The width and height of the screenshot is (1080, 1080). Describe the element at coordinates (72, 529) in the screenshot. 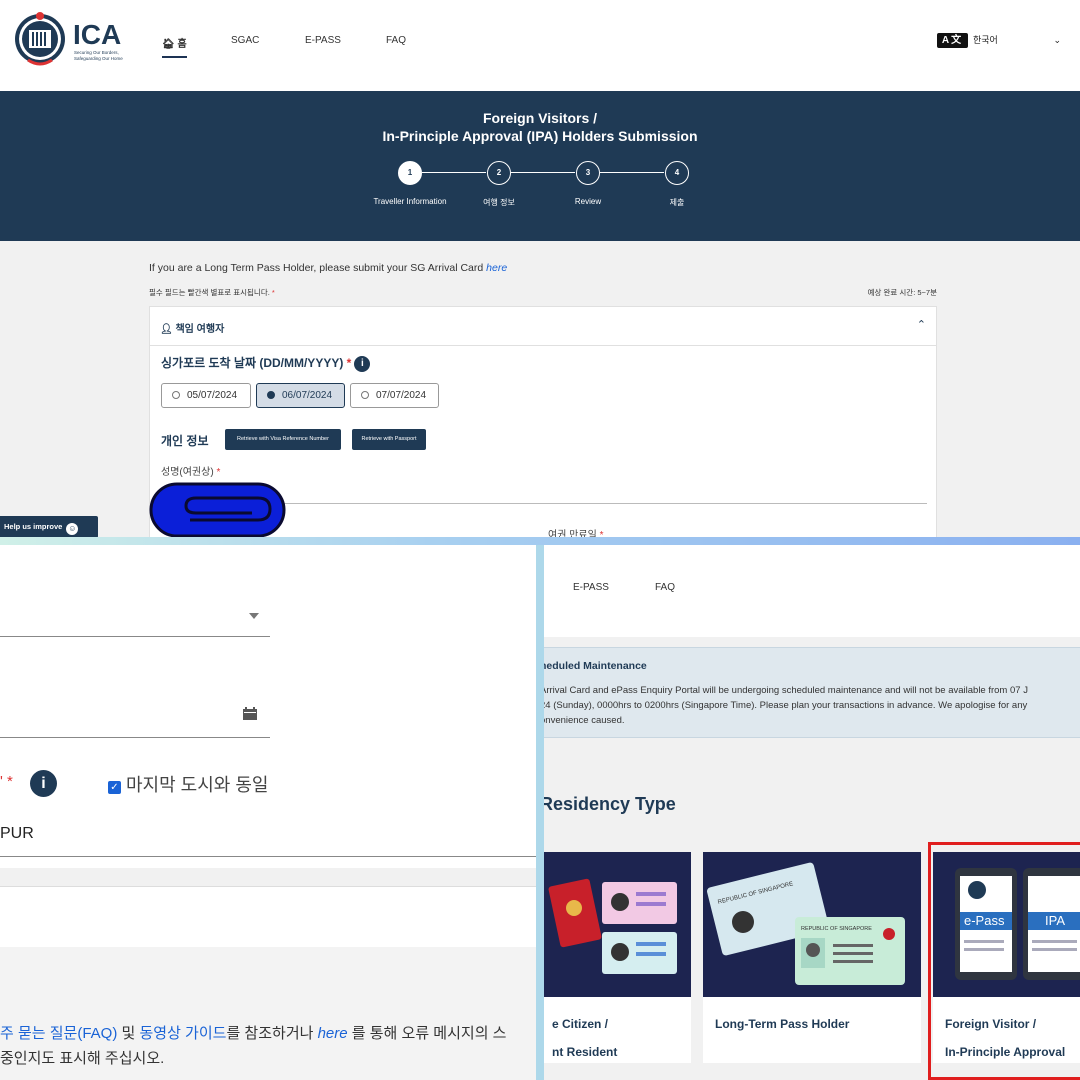

I see `smile-icon: ☺` at that location.